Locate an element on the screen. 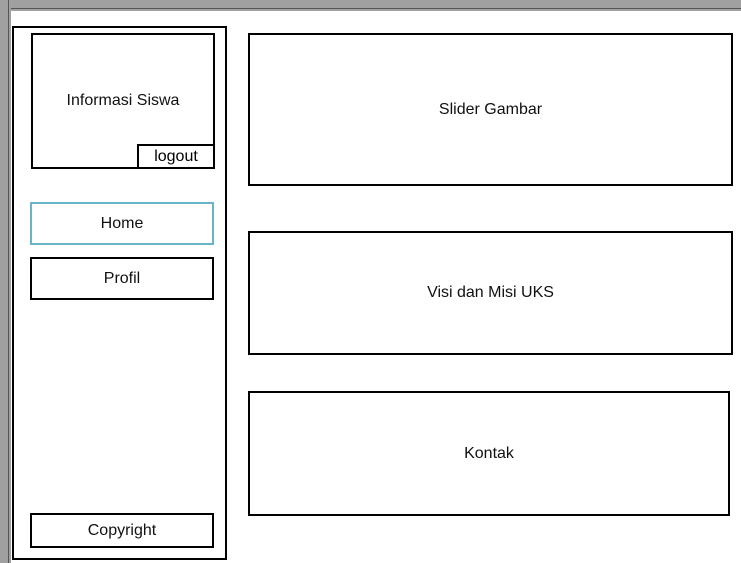 Image resolution: width=741 pixels, height=563 pixels. image-slider-label: Slider Gambar is located at coordinates (490, 109).